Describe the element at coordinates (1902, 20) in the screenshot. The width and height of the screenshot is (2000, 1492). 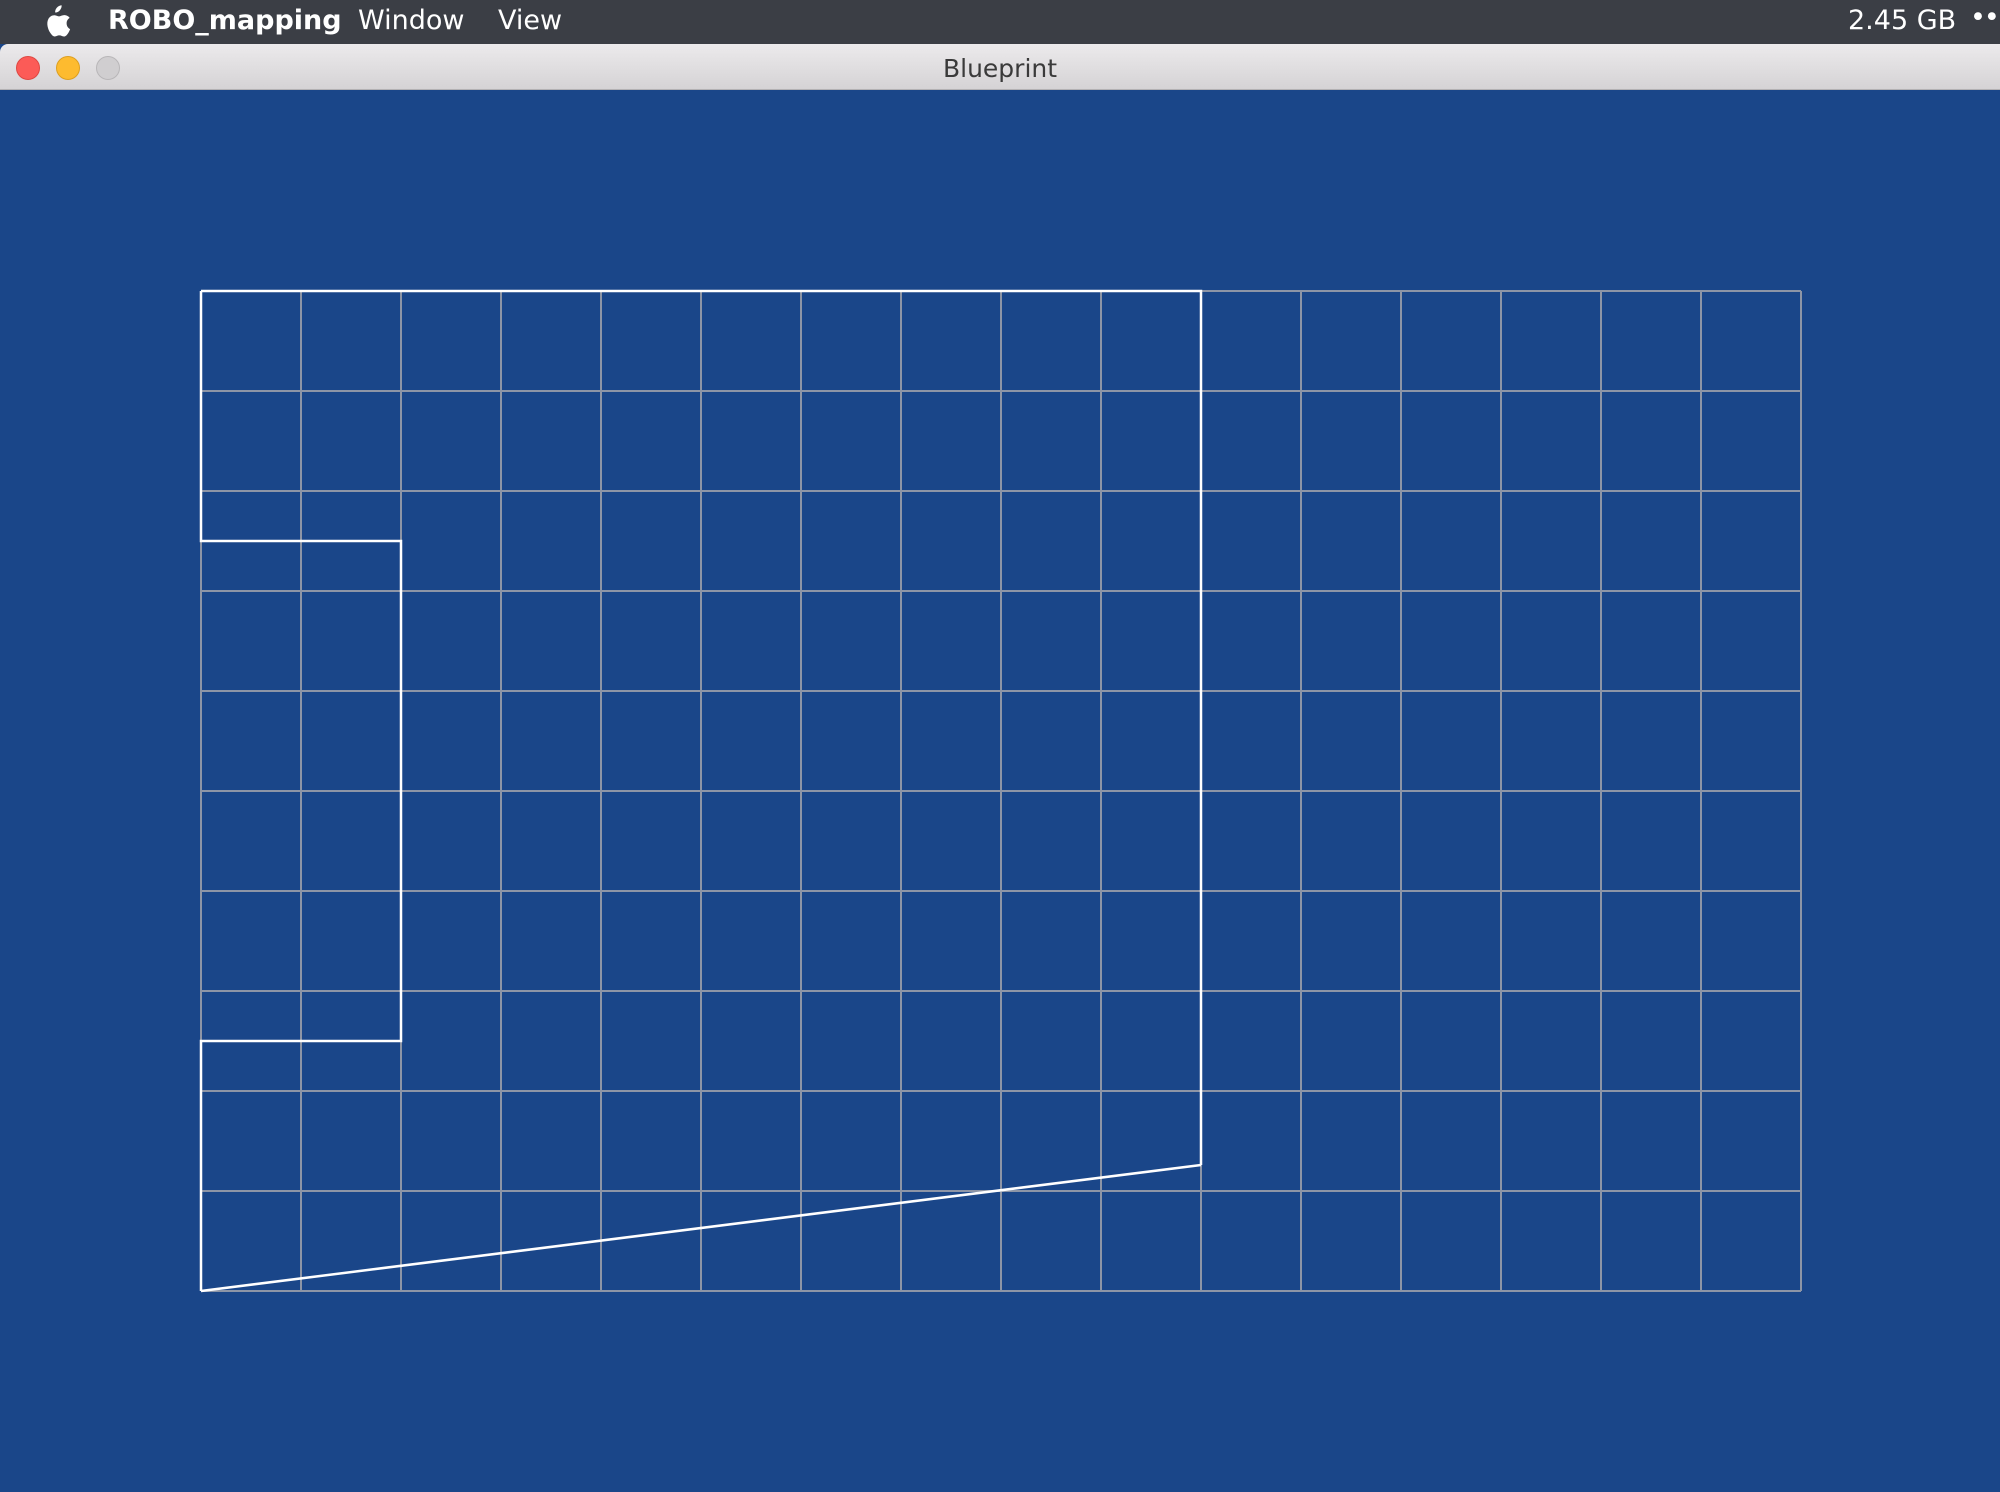
I see `memory-status: 2.45 GB` at that location.